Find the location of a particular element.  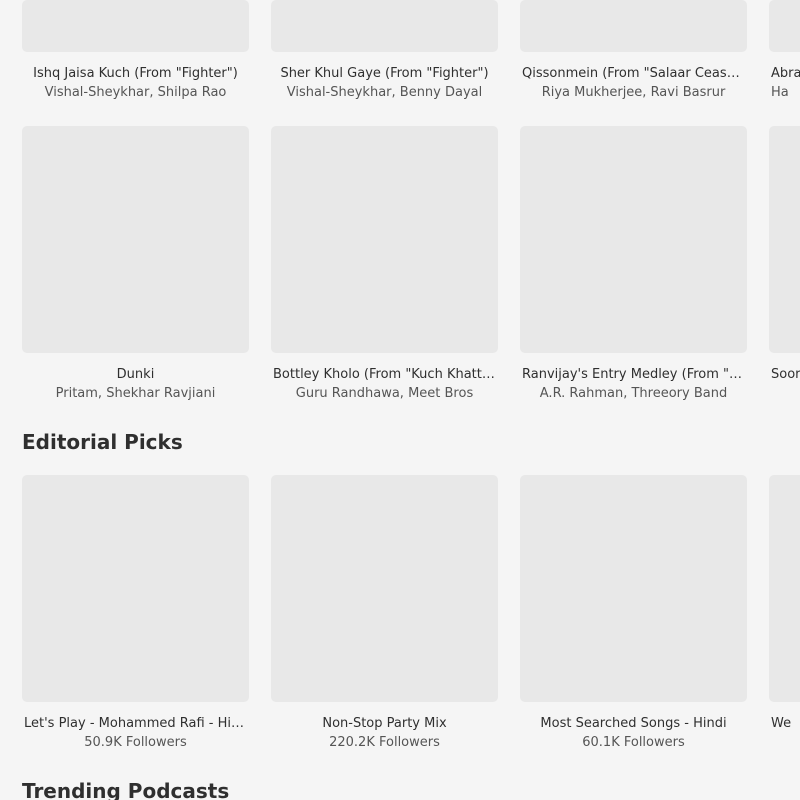

playlist-title: We is located at coordinates (784, 724).